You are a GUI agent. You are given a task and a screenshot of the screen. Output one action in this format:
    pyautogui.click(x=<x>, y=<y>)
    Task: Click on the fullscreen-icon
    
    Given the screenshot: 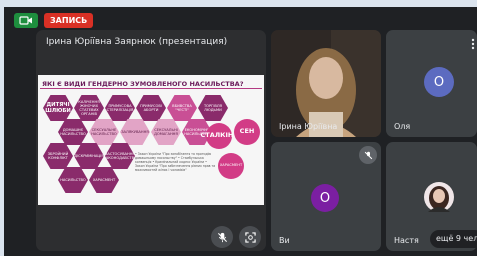 What is the action you would take?
    pyautogui.click(x=250, y=237)
    